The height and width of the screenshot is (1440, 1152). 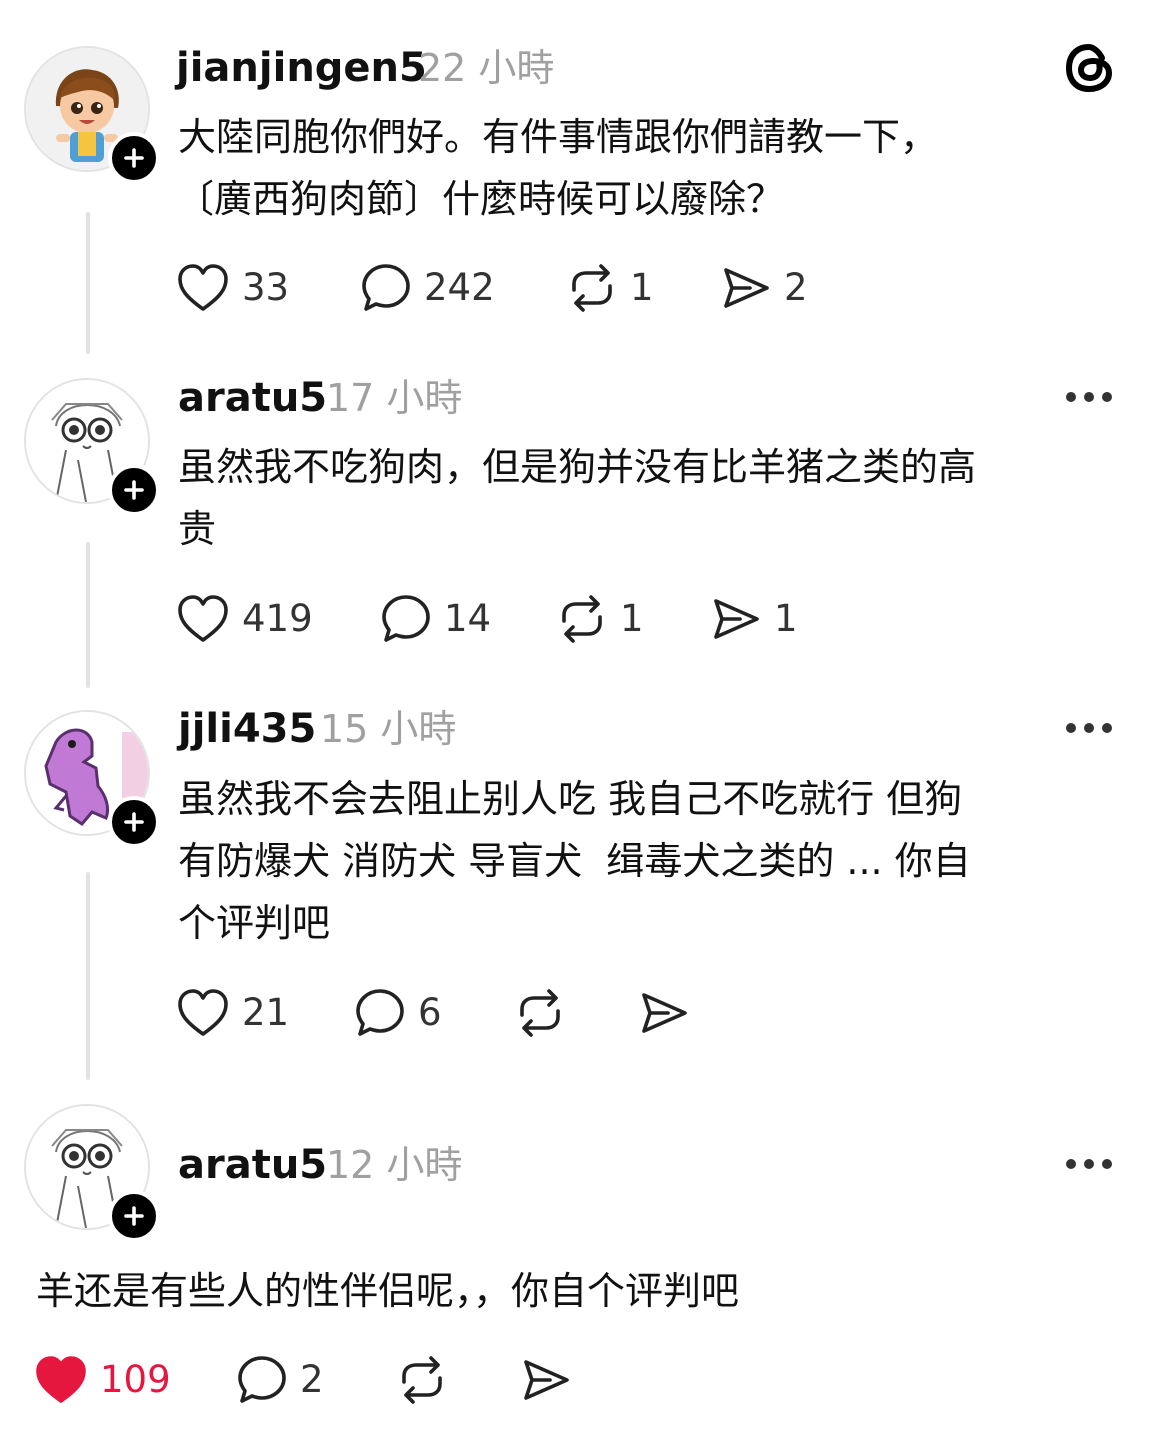 What do you see at coordinates (247, 729) in the screenshot?
I see `username: jjli435` at bounding box center [247, 729].